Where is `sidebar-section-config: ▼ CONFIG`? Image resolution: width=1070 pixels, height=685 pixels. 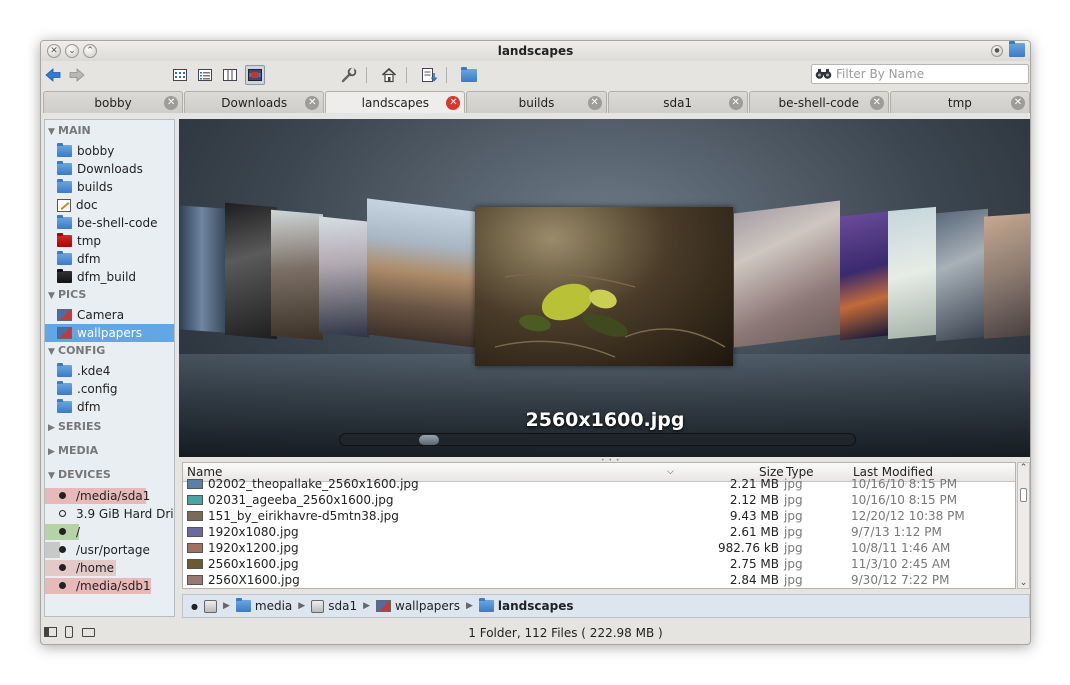
sidebar-section-config: ▼ CONFIG is located at coordinates (76, 350).